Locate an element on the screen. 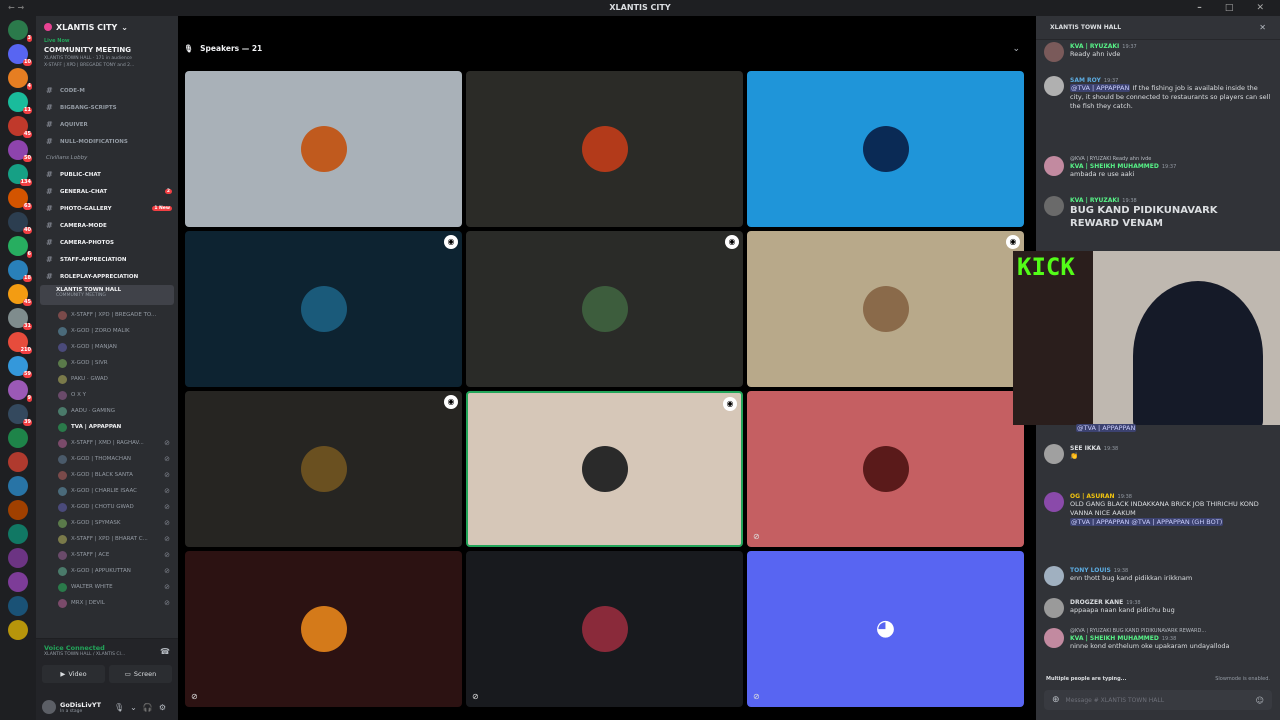 The image size is (1280, 720). speaker-tile: ◕ ⊘ is located at coordinates (885, 629).